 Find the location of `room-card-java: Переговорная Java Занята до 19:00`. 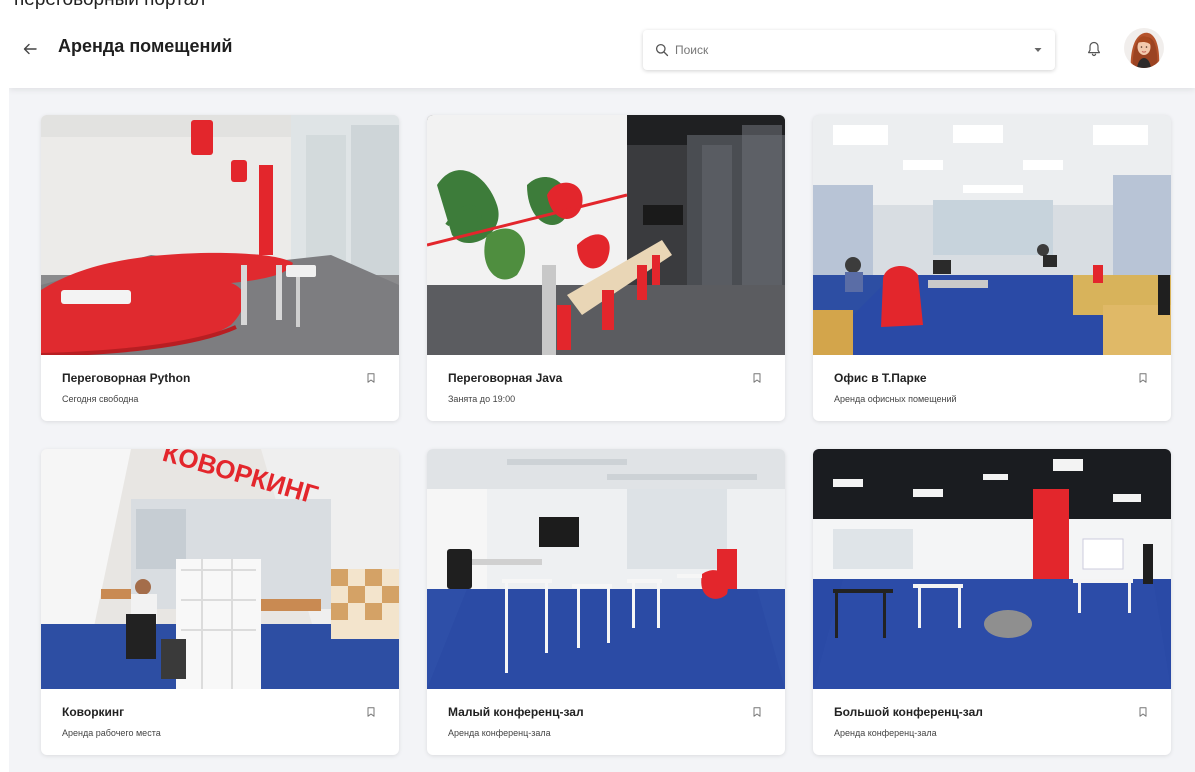

room-card-java: Переговорная Java Занята до 19:00 is located at coordinates (606, 268).